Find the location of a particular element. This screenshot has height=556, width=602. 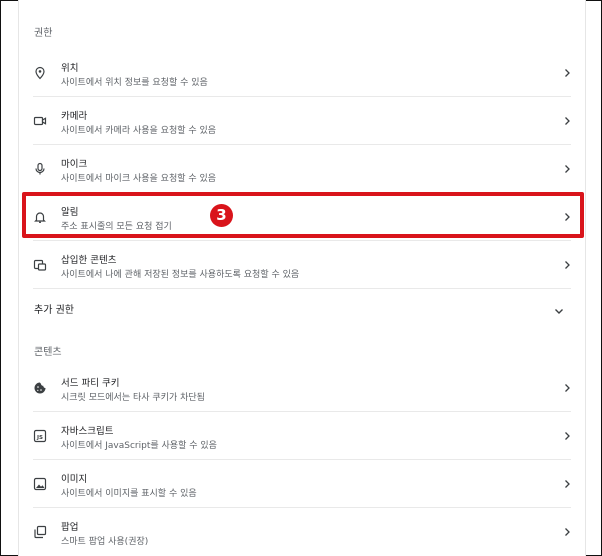

location-pin-icon is located at coordinates (40, 73).